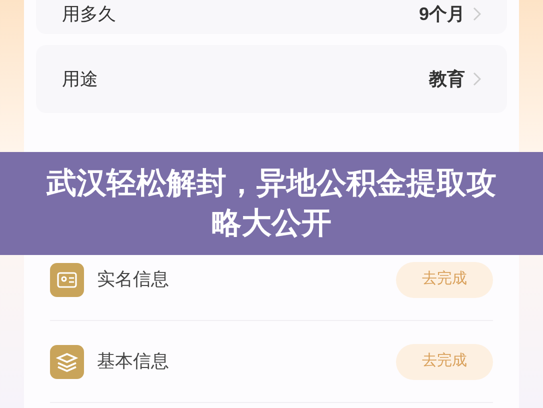 The height and width of the screenshot is (408, 543). Describe the element at coordinates (67, 361) in the screenshot. I see `layers-icon` at that location.